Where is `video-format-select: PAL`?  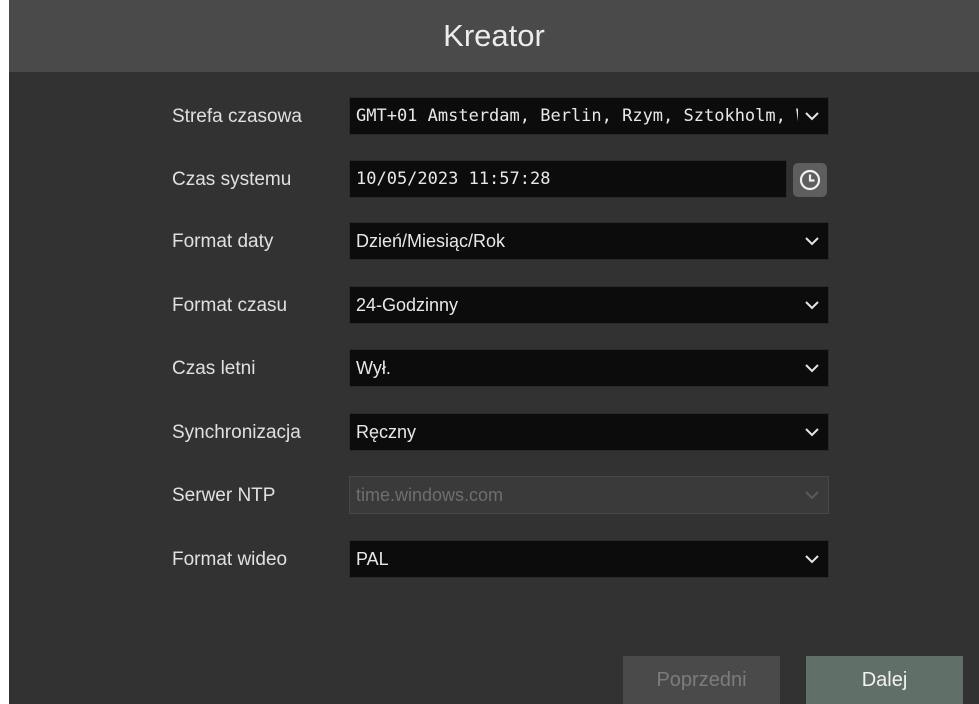
video-format-select: PAL is located at coordinates (589, 559).